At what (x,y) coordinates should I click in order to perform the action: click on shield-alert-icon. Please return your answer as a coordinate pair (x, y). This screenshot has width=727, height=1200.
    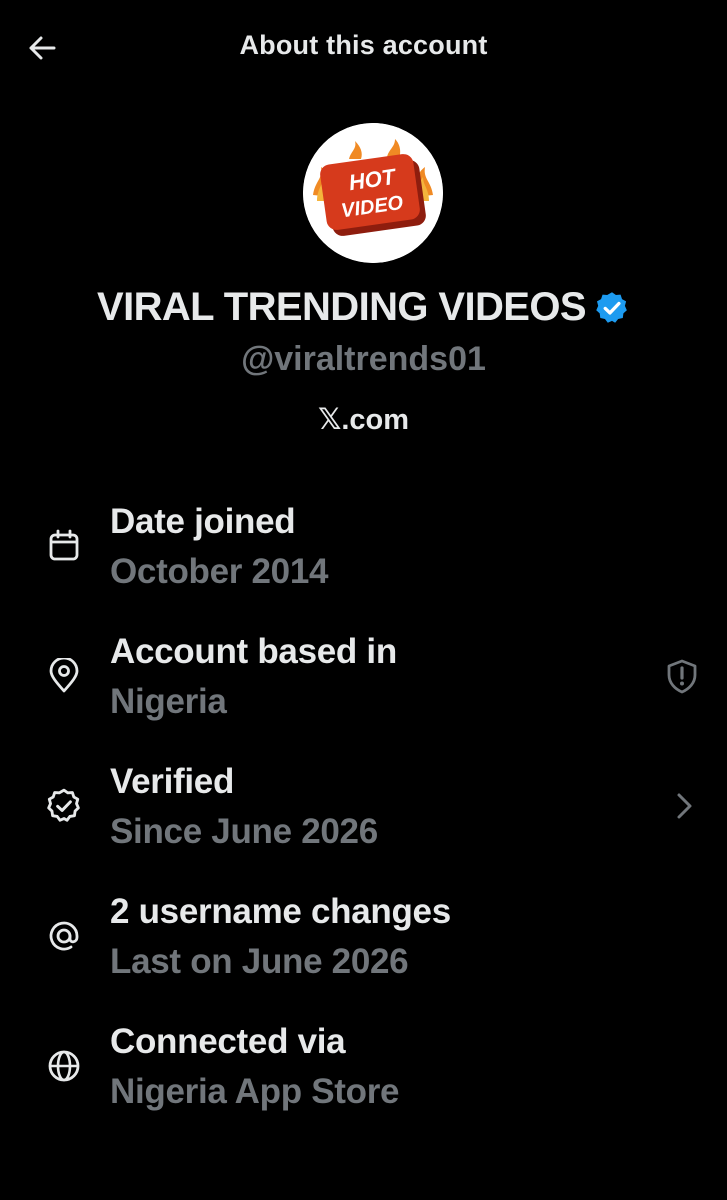
    Looking at the image, I should click on (682, 676).